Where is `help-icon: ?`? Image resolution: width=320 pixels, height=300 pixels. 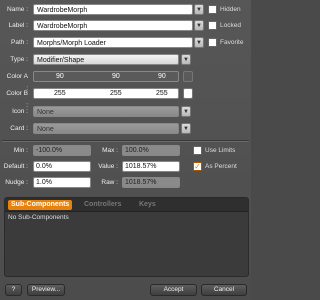
help-icon: ? is located at coordinates (13, 289).